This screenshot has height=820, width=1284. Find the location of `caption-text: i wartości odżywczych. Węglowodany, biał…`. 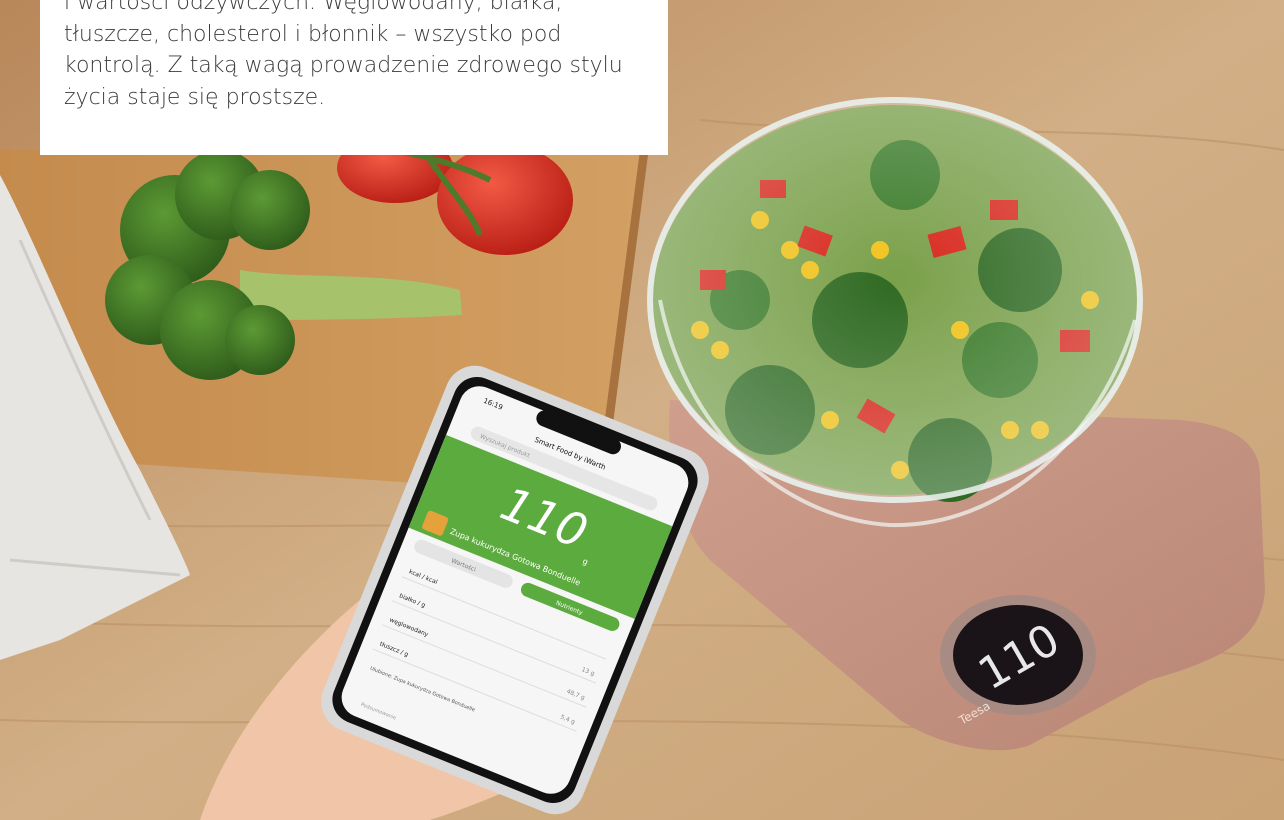

caption-text: i wartości odżywczych. Węglowodany, biał… is located at coordinates (343, 55).